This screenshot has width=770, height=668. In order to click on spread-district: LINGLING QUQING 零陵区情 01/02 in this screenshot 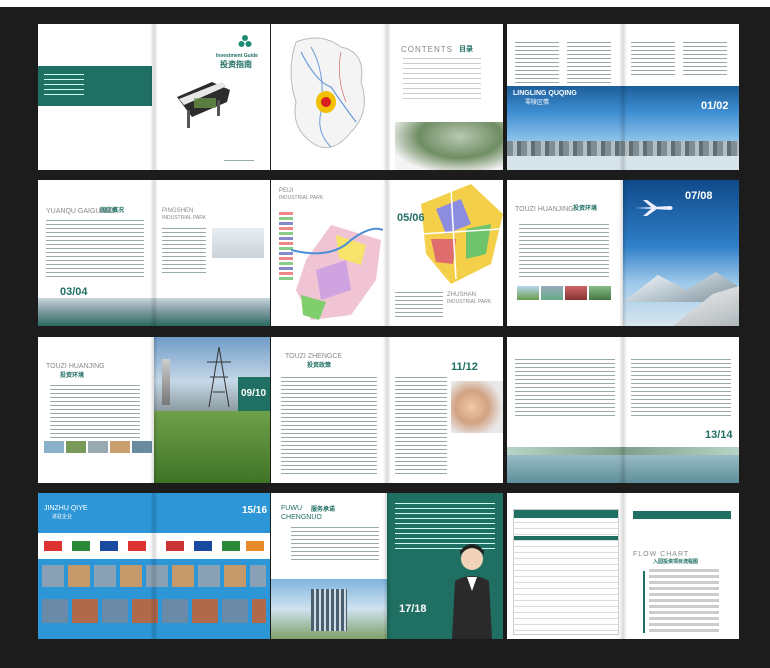, I will do `click(623, 97)`.